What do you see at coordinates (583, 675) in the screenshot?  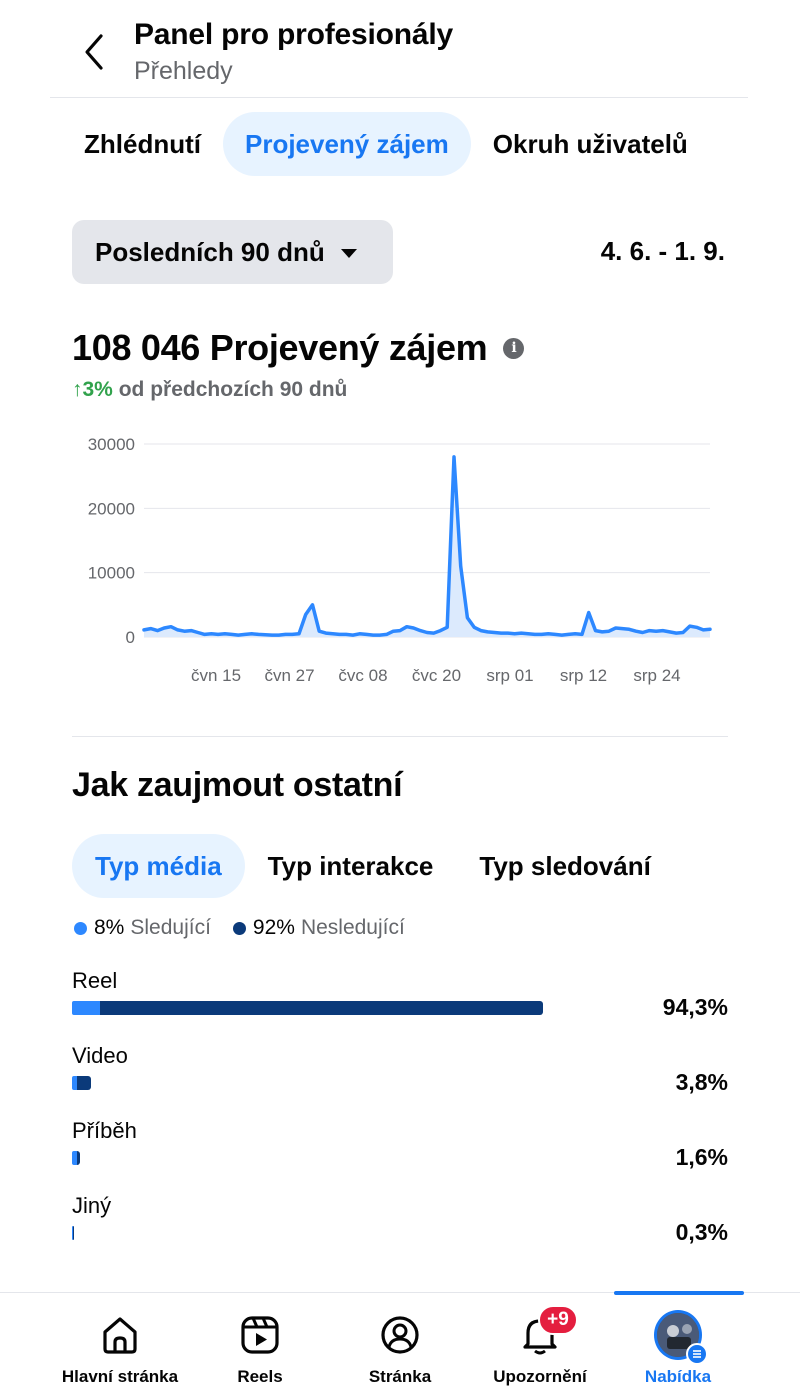 I see `x-tick-label: srp 12` at bounding box center [583, 675].